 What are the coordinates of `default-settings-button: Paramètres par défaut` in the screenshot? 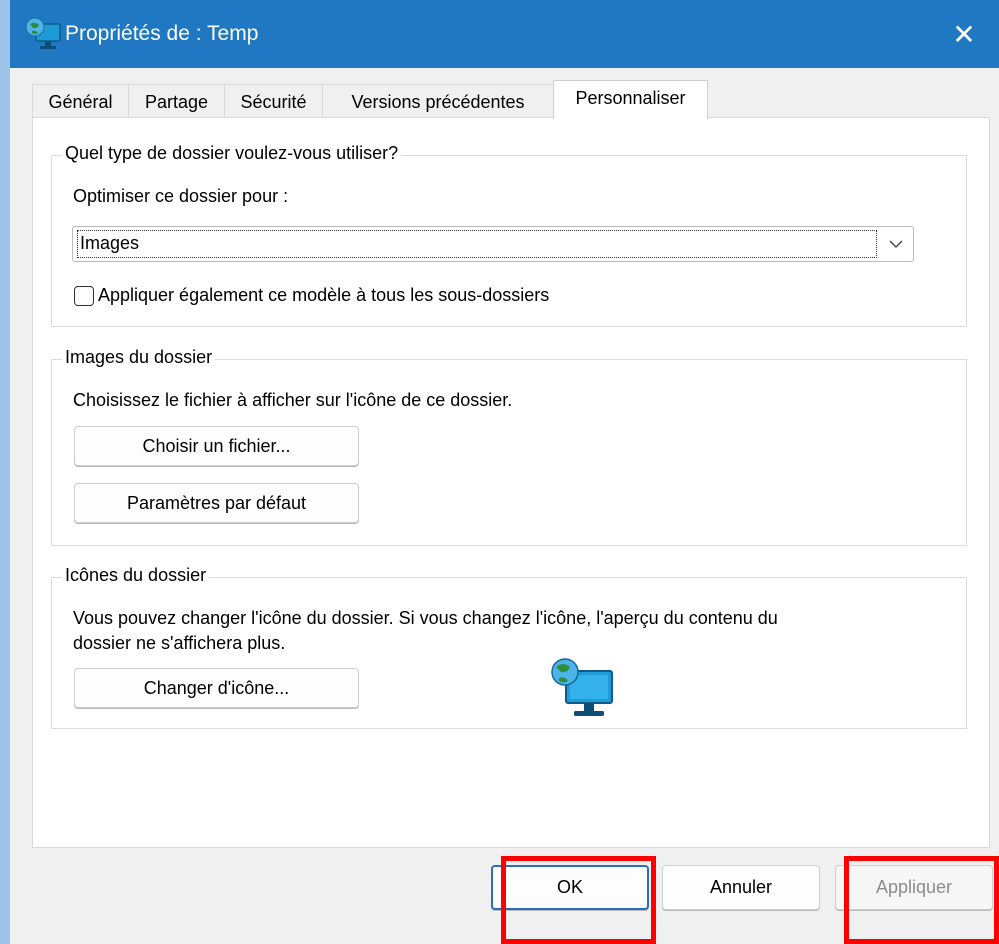 It's located at (216, 503).